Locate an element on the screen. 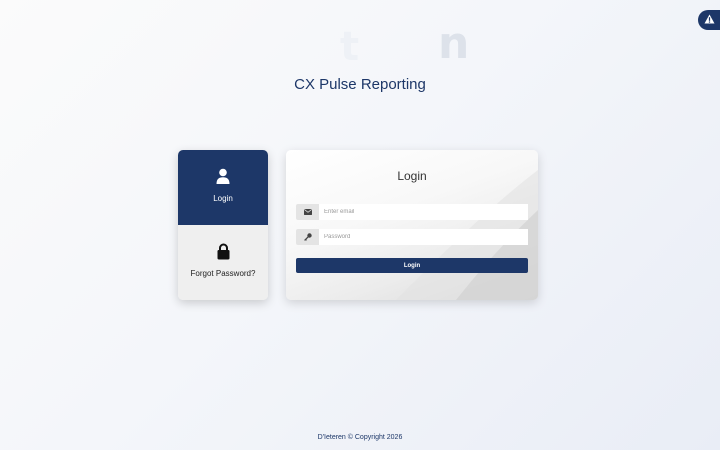 This screenshot has width=720, height=450. password-field-group is located at coordinates (412, 237).